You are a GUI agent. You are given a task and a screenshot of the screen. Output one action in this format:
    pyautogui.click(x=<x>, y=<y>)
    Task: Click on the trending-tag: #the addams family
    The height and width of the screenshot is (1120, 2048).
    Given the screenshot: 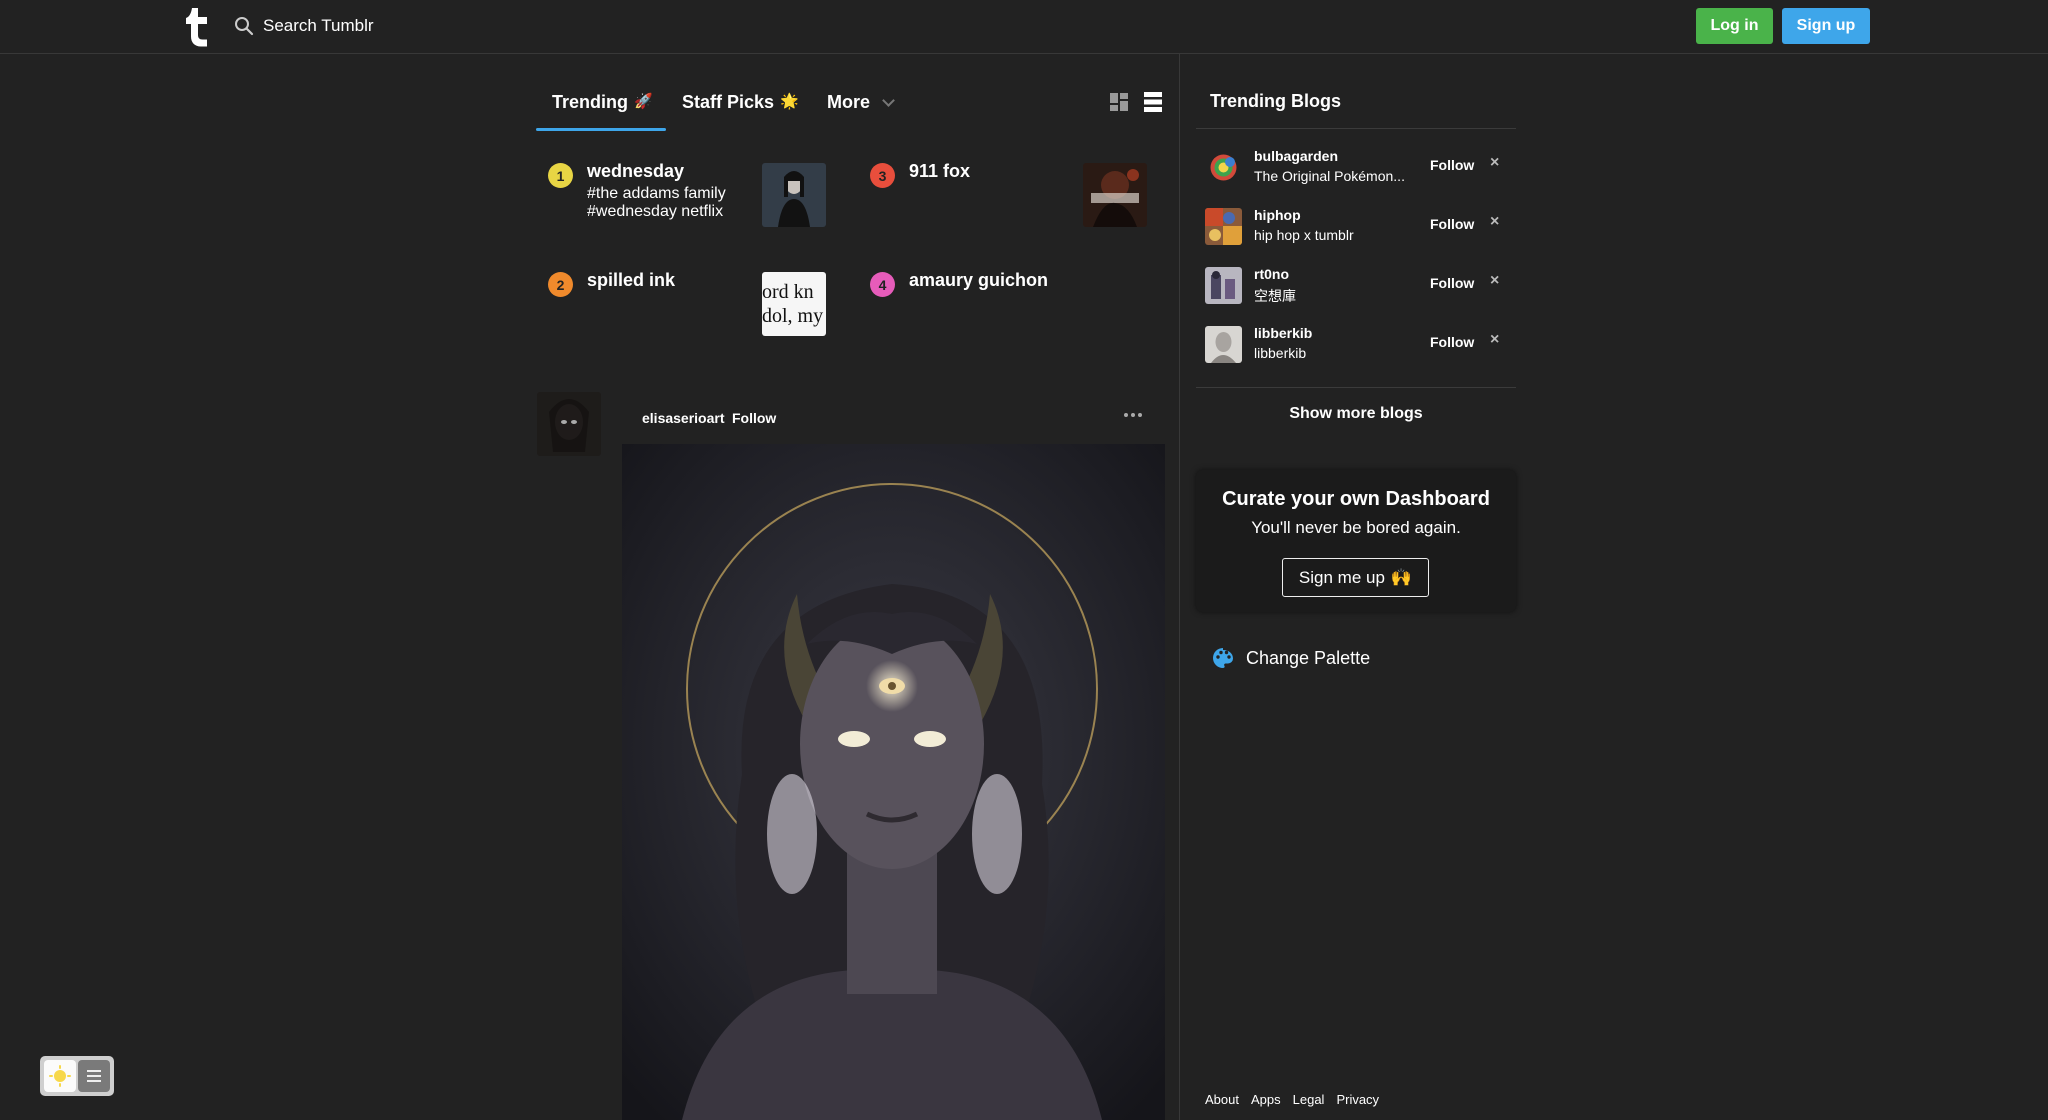 What is the action you would take?
    pyautogui.click(x=656, y=194)
    